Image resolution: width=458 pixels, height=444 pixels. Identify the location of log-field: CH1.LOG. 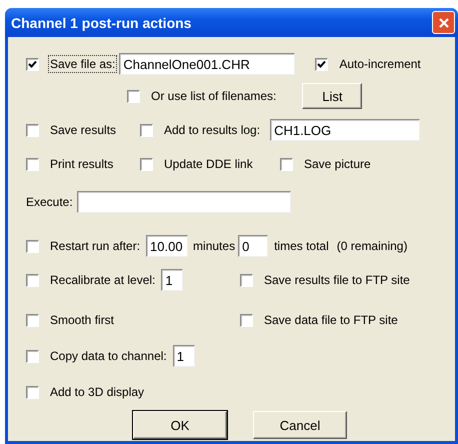
(345, 130).